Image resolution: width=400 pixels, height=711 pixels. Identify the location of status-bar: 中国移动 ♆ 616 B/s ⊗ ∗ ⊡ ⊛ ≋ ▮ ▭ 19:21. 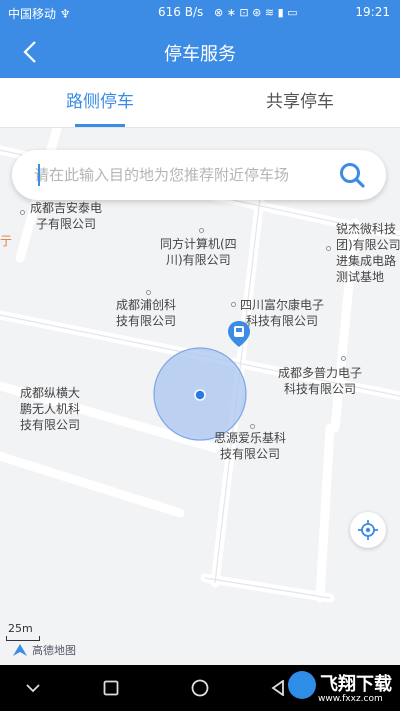
(200, 13).